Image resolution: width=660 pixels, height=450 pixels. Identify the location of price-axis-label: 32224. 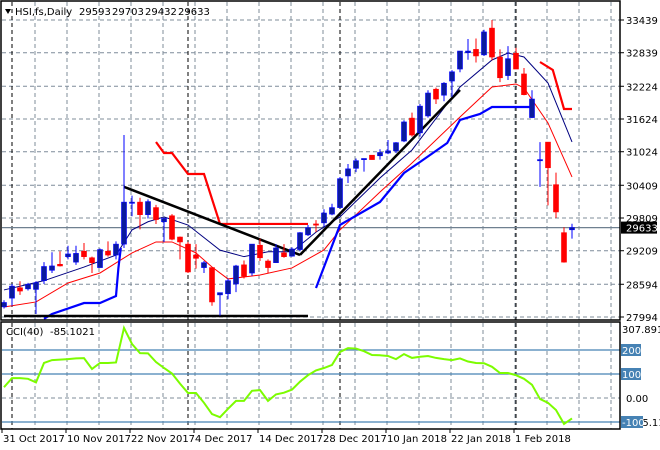
(642, 87).